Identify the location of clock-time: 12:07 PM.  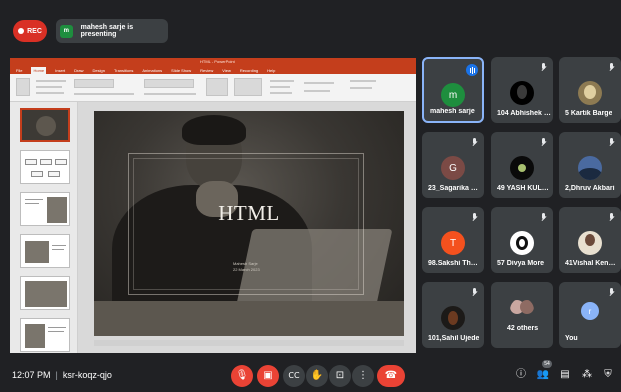
(31, 375).